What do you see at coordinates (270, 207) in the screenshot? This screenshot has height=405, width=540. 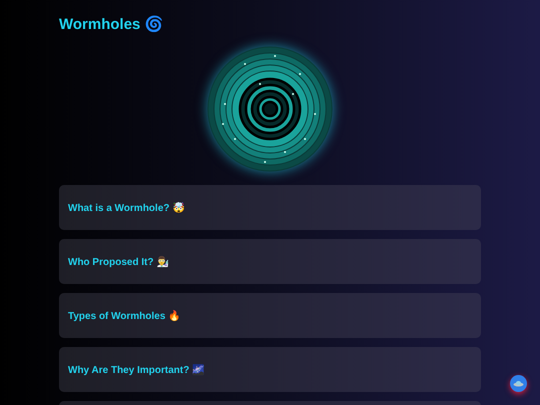 I see `accordion-header: What is a Wormhole? 🤯` at bounding box center [270, 207].